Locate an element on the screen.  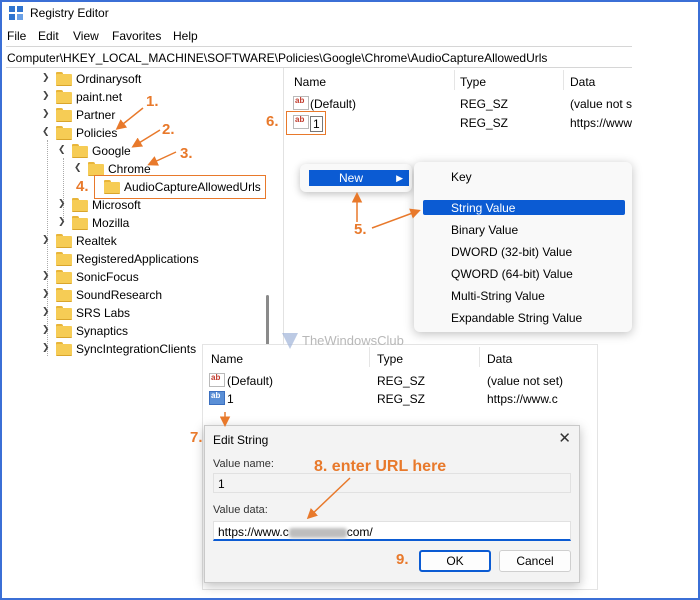
menu-help: Help is located at coordinates (185, 36).